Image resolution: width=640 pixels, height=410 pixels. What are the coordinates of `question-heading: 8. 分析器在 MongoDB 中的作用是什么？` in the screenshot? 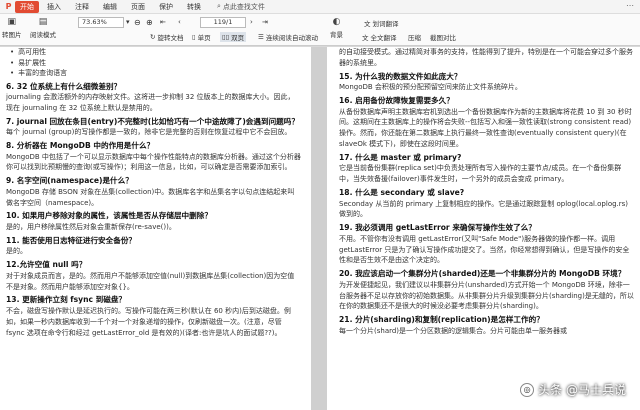 It's located at (80, 146).